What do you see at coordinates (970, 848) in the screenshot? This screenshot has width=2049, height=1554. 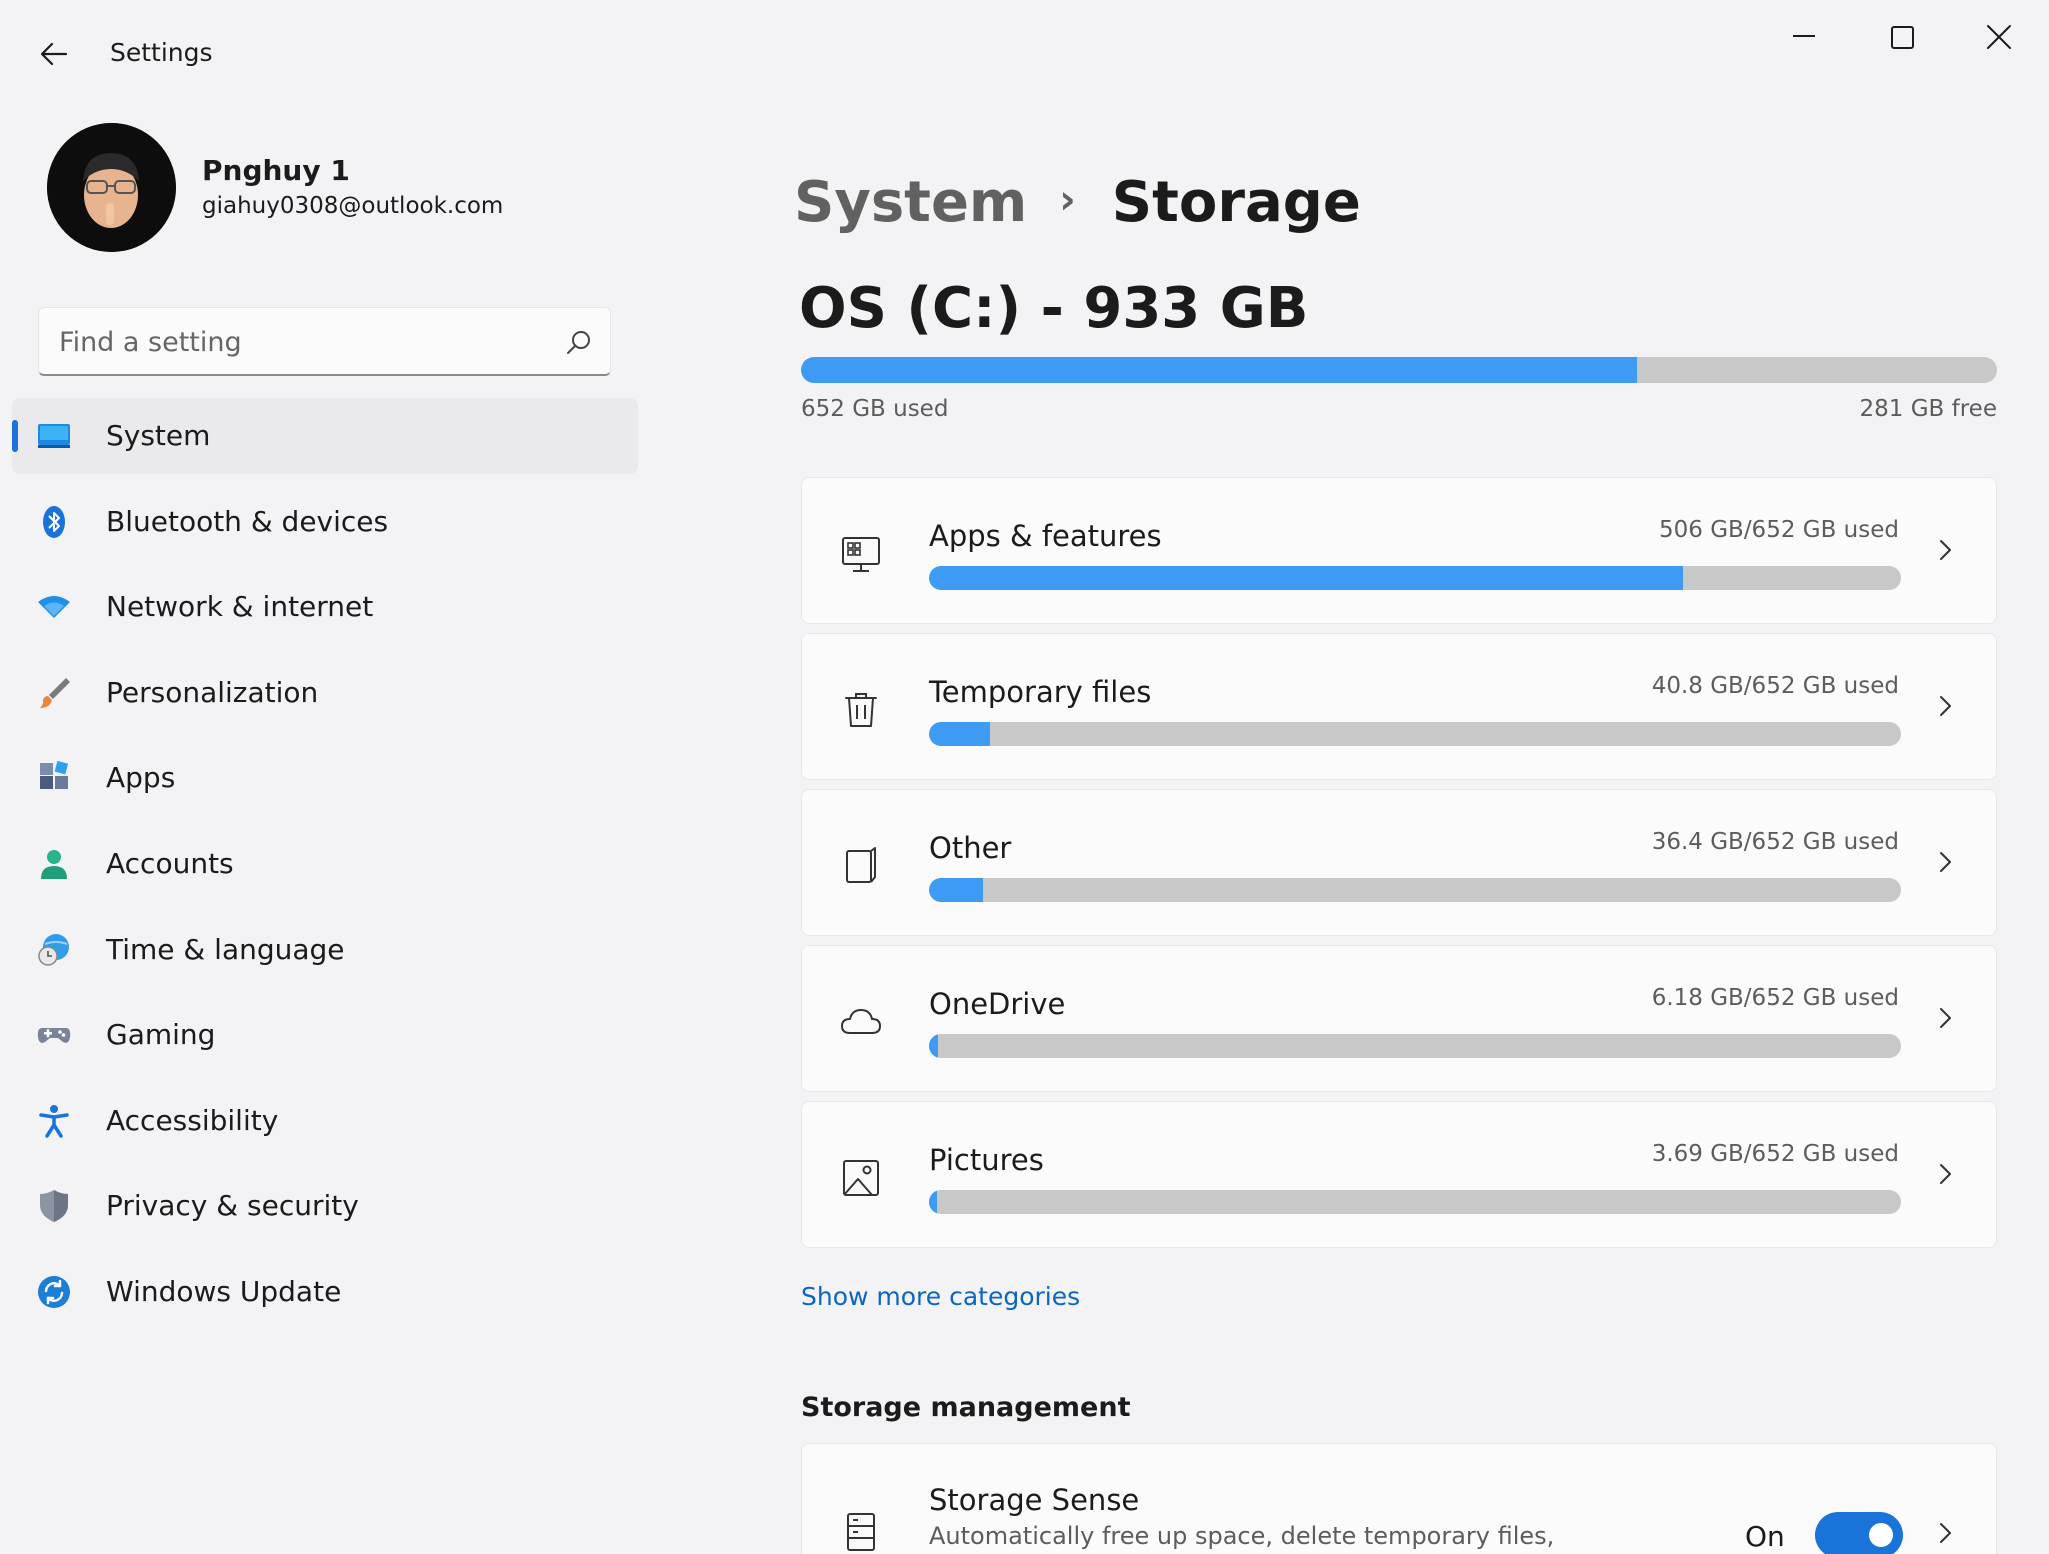 I see `category-label: Other` at bounding box center [970, 848].